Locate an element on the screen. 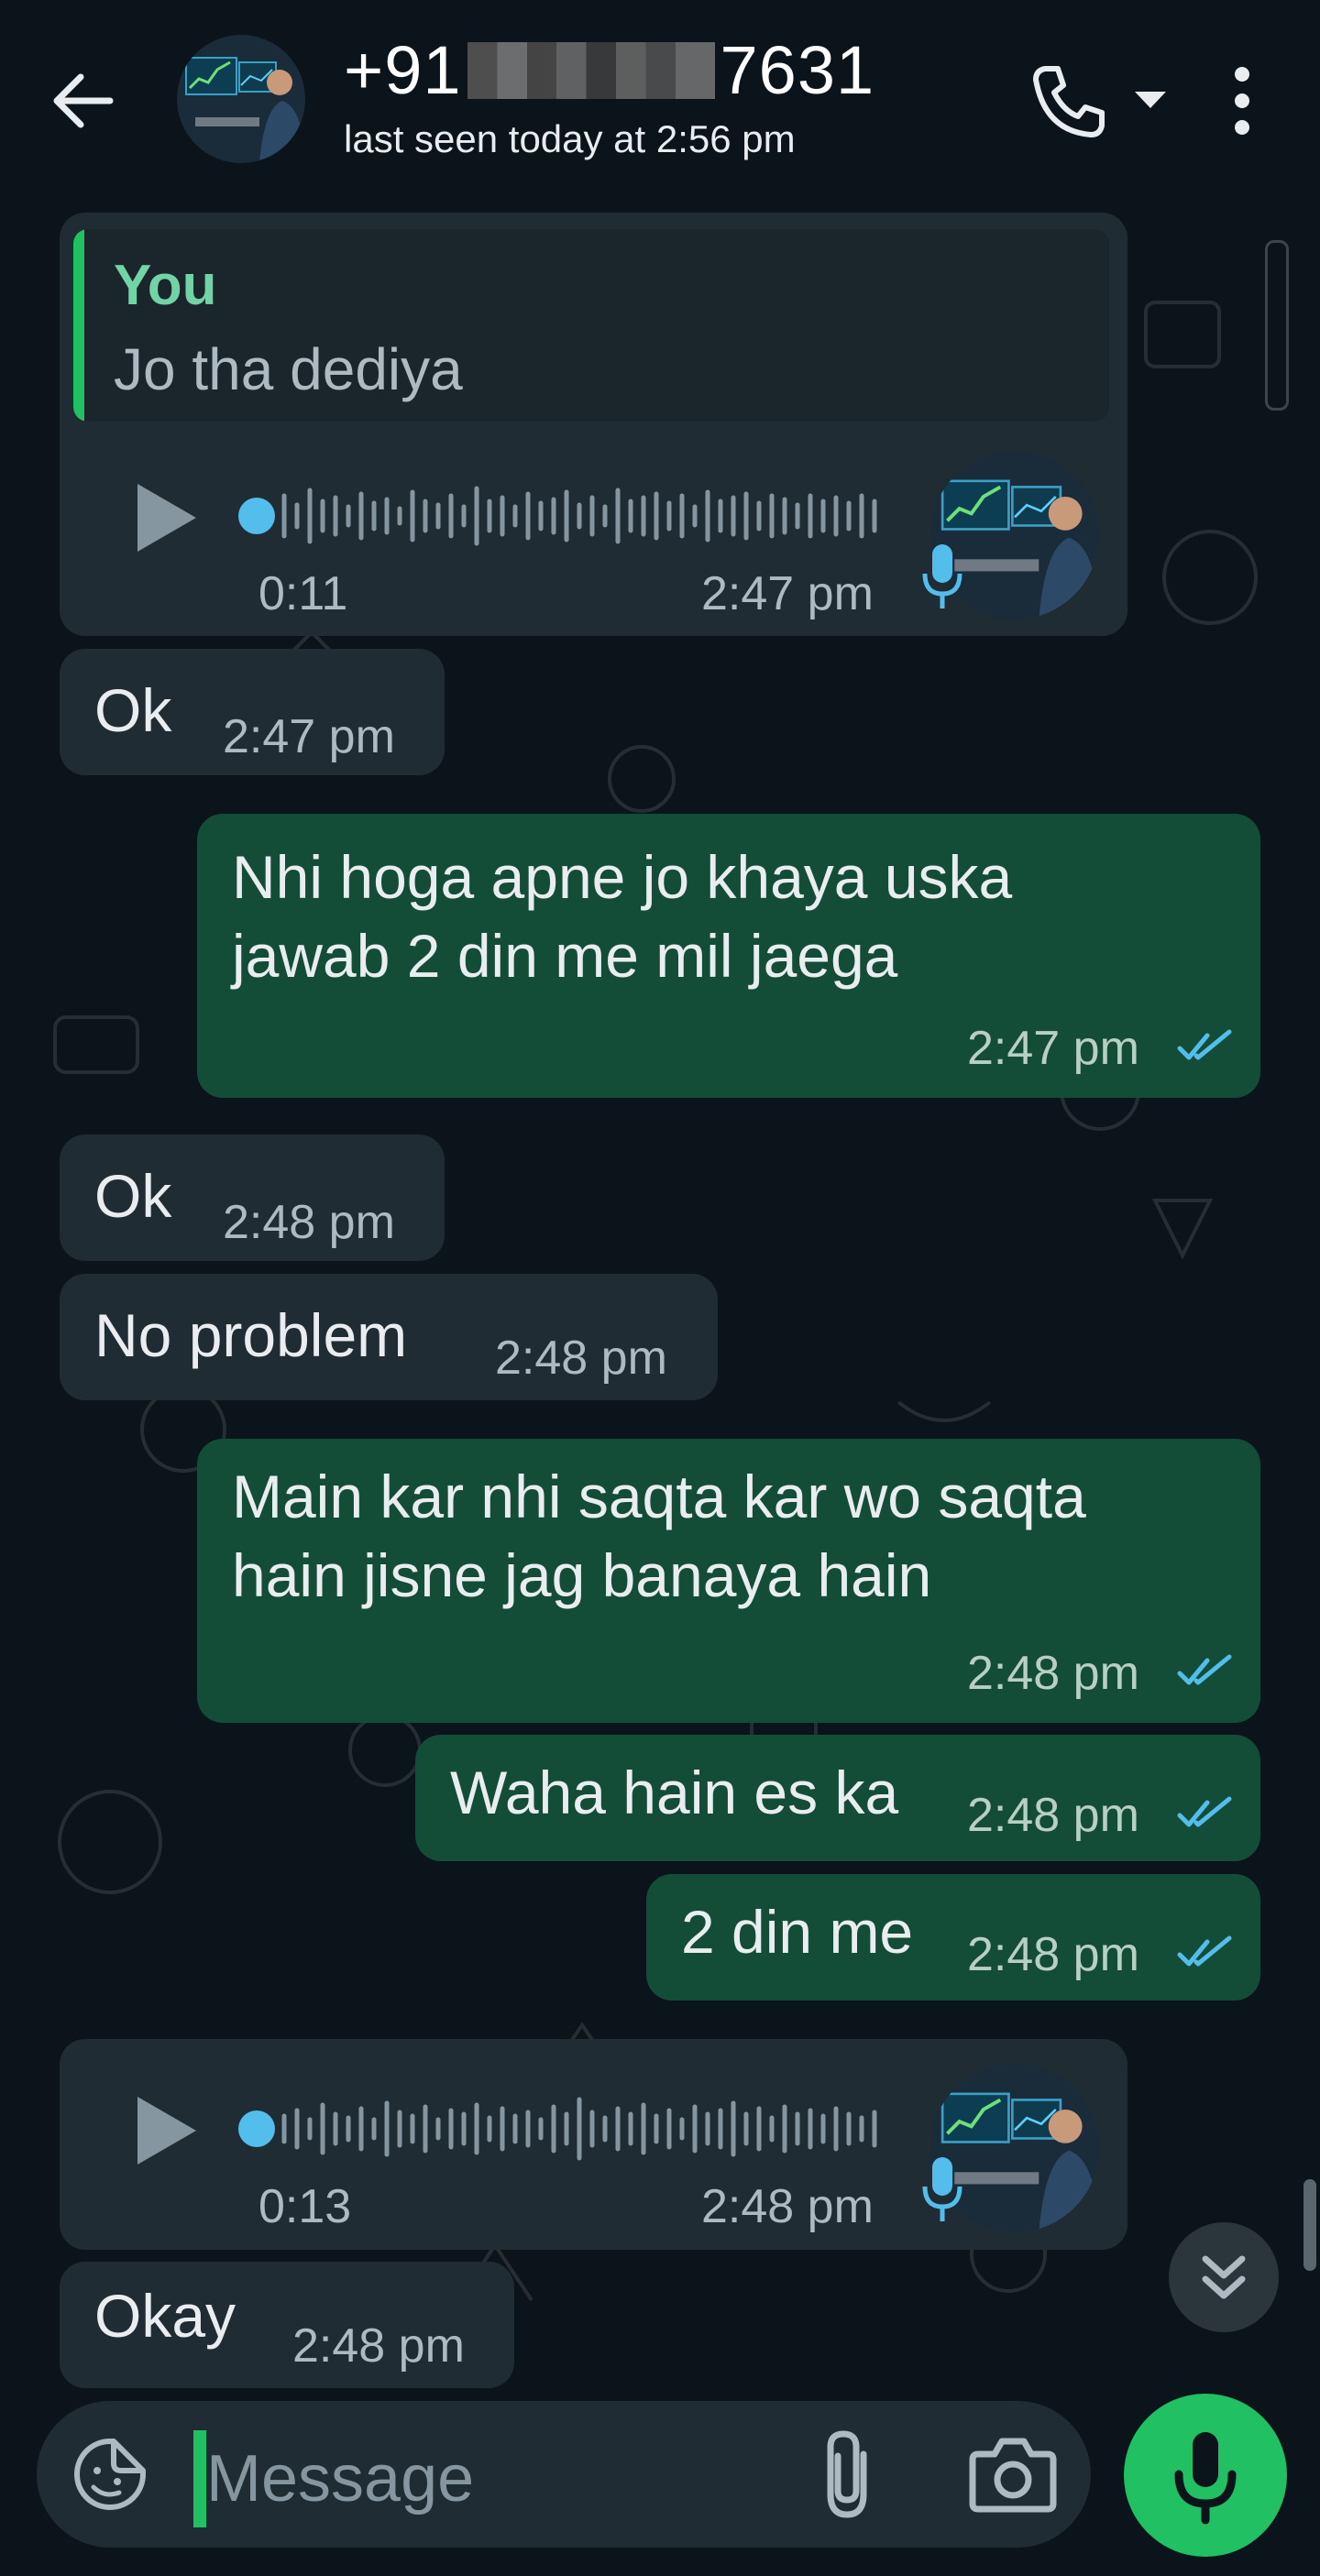 The width and height of the screenshot is (1320, 2576). message-bubble-out: 2 din me 2:48 pm is located at coordinates (953, 1937).